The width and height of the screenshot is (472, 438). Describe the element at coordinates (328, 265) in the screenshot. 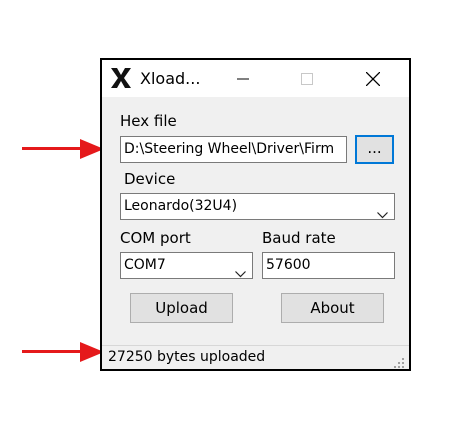

I see `baud-rate-input: 57600` at that location.